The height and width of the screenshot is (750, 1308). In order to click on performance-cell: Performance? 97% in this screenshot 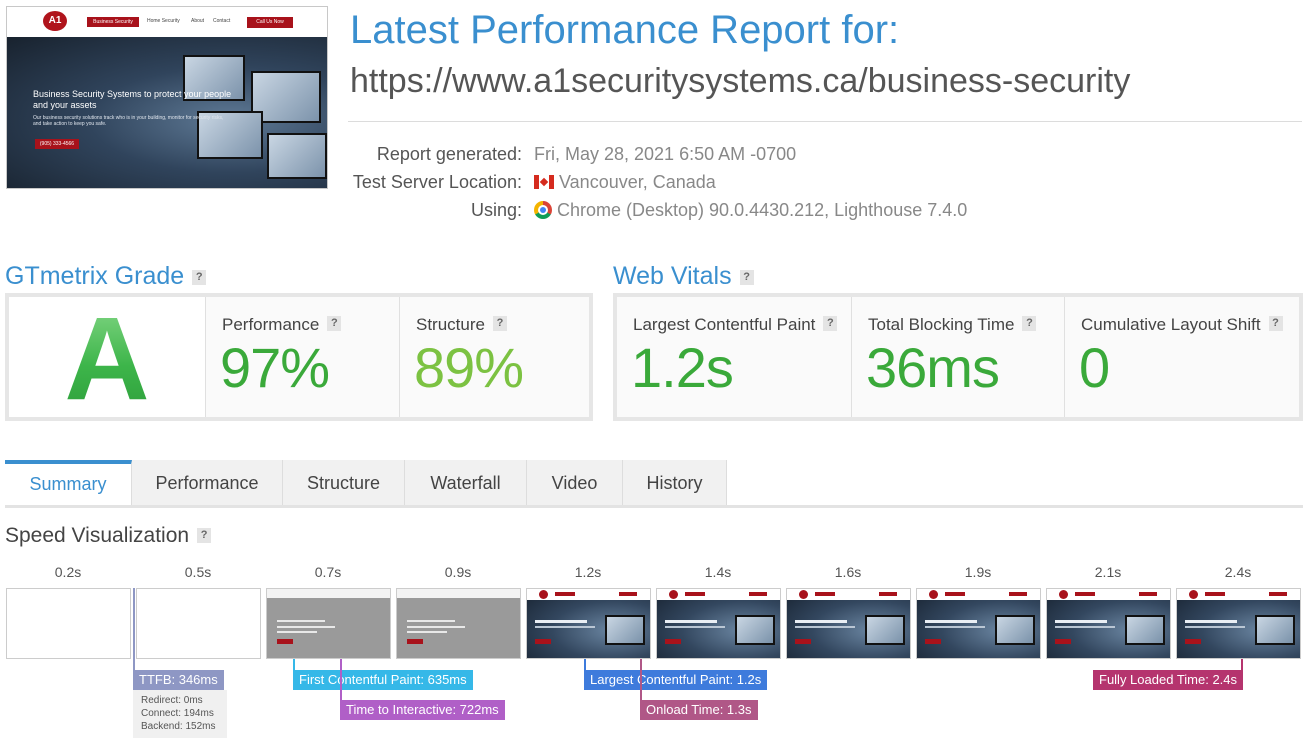, I will do `click(302, 357)`.